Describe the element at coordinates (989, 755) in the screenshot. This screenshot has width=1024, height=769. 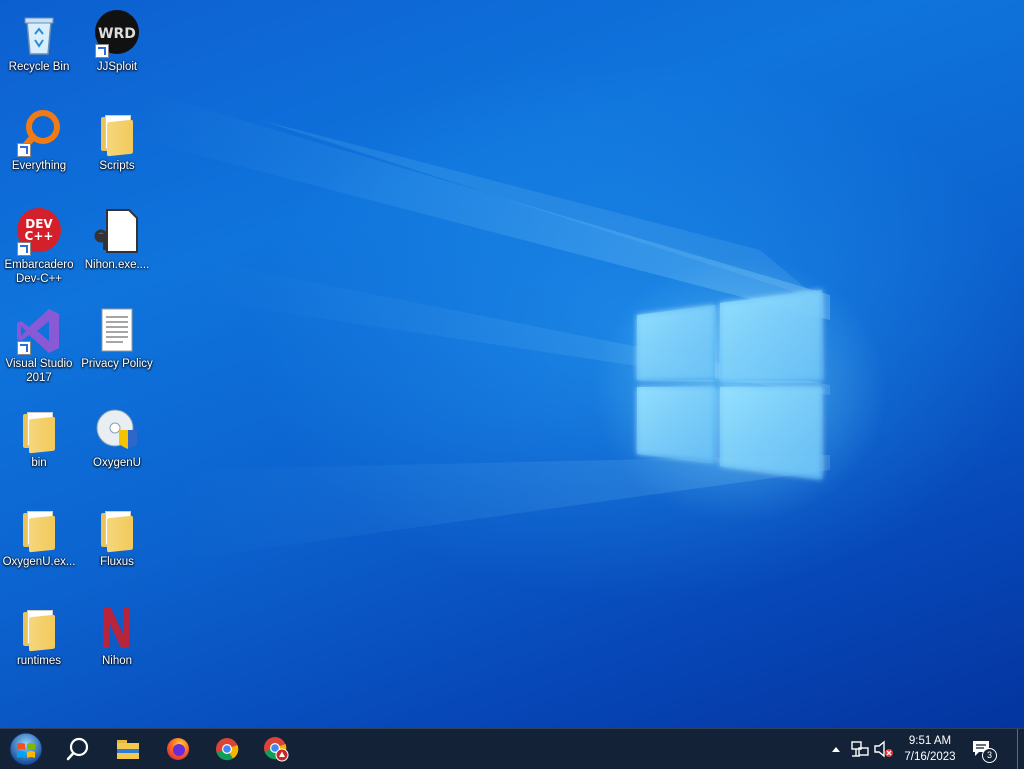
I see `notification-count-badge: 3` at that location.